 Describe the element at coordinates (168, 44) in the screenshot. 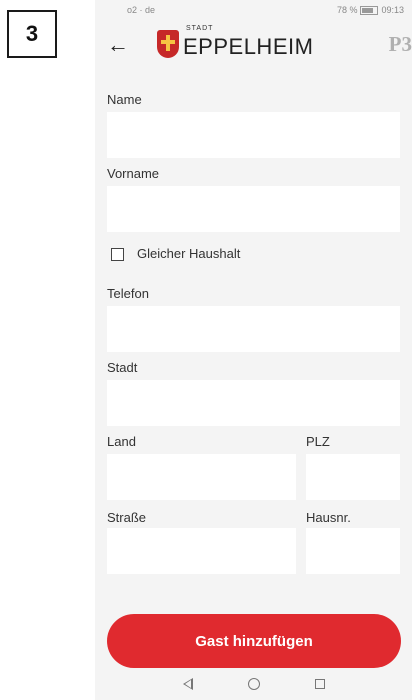

I see `city-crest-icon` at that location.